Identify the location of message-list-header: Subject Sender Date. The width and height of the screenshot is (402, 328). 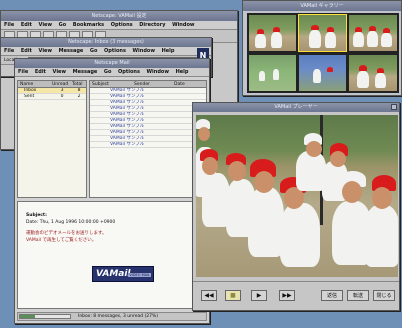
(148, 84).